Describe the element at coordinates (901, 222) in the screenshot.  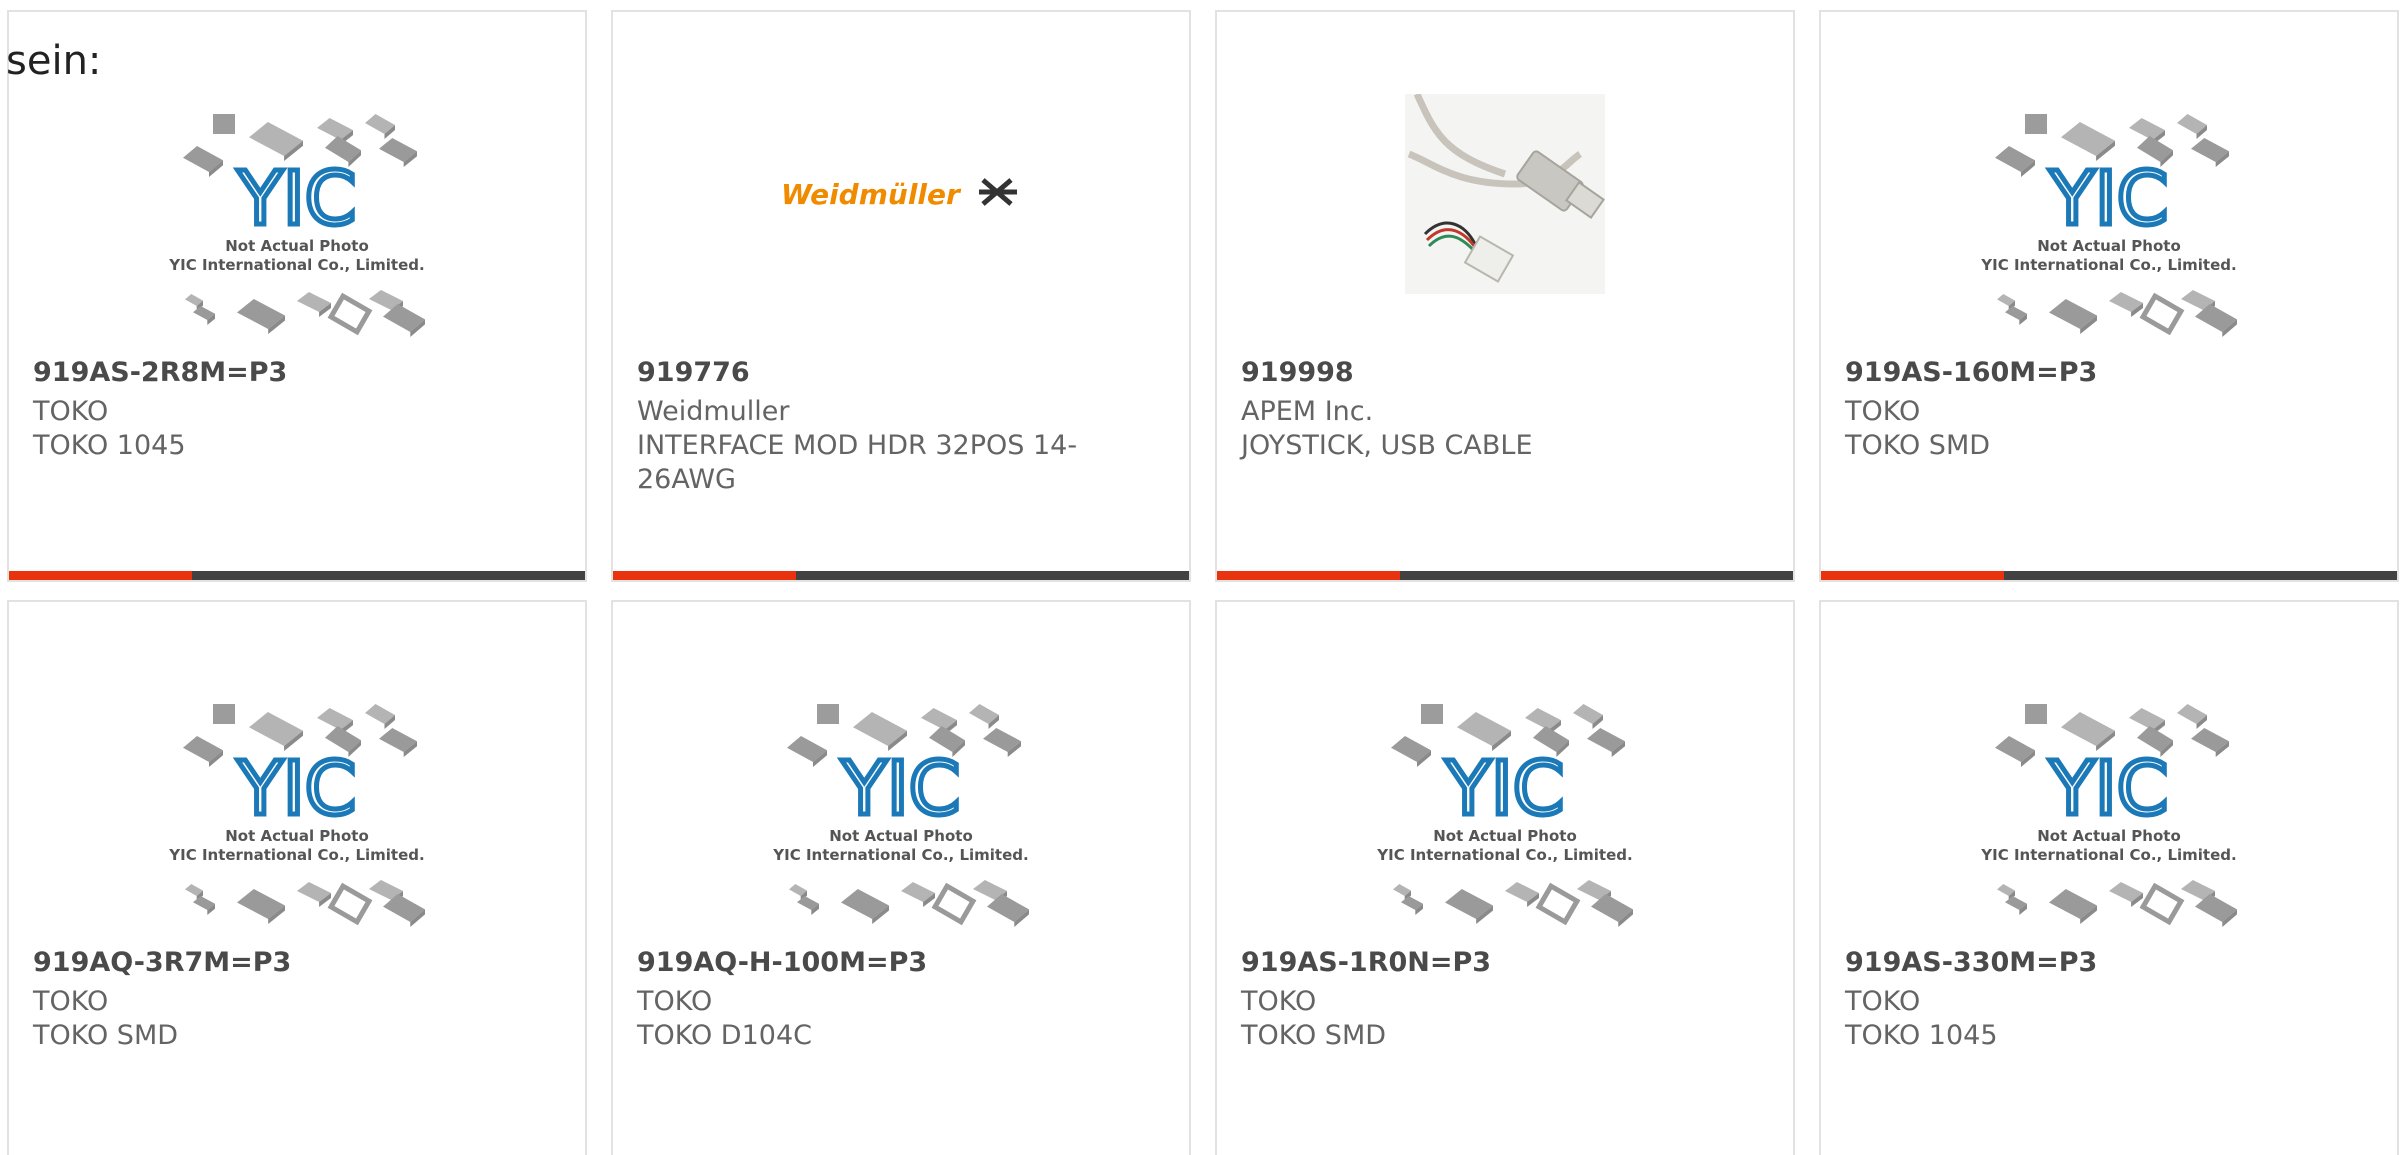
I see `manufacturer-logo-image: Weidmüller` at that location.